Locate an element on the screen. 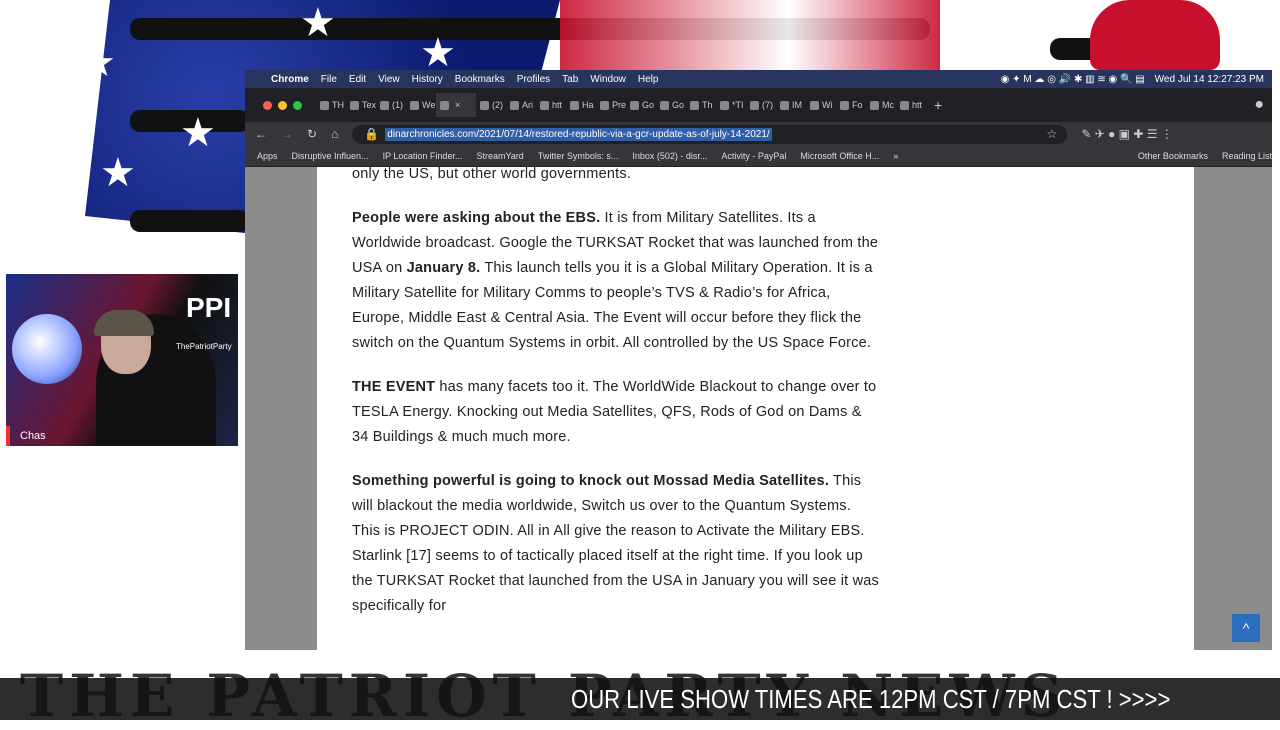  browser-tab: IM is located at coordinates (791, 105).